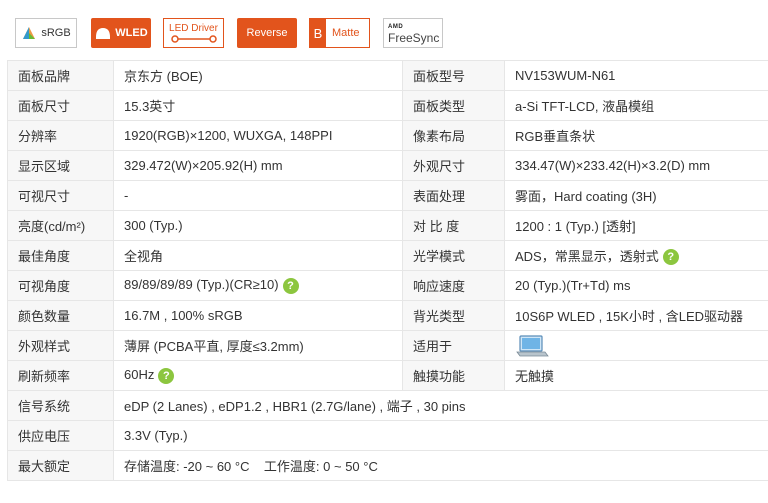 Image resolution: width=768 pixels, height=503 pixels. I want to click on spec-label: 刷新频率, so click(60, 375).